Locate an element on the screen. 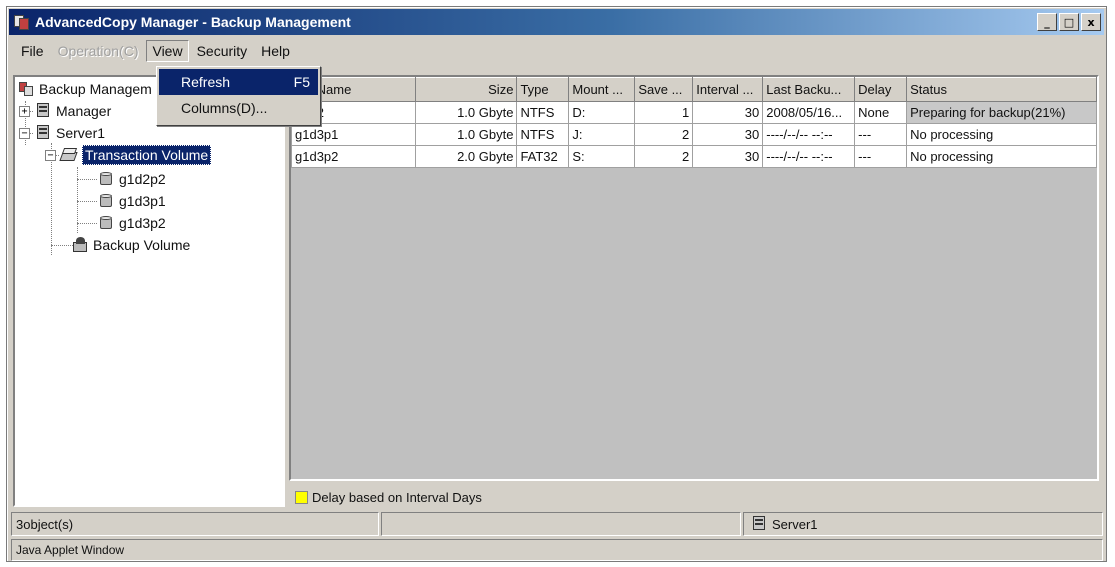 This screenshot has width=1115, height=567. menu-view: View is located at coordinates (167, 51).